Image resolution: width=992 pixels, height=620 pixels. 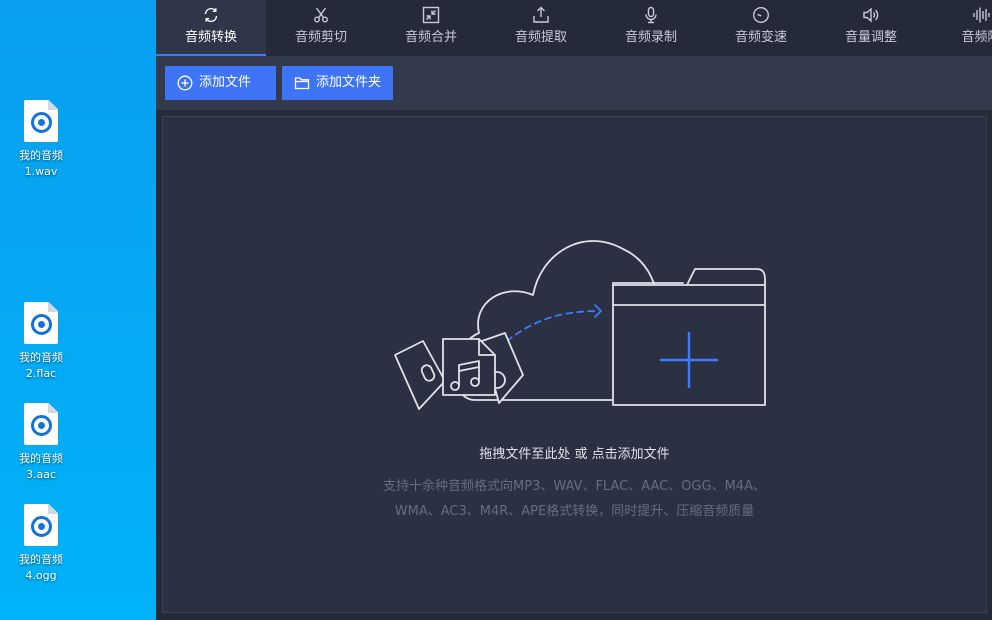 What do you see at coordinates (420, 375) in the screenshot?
I see `microphone-file-icon` at bounding box center [420, 375].